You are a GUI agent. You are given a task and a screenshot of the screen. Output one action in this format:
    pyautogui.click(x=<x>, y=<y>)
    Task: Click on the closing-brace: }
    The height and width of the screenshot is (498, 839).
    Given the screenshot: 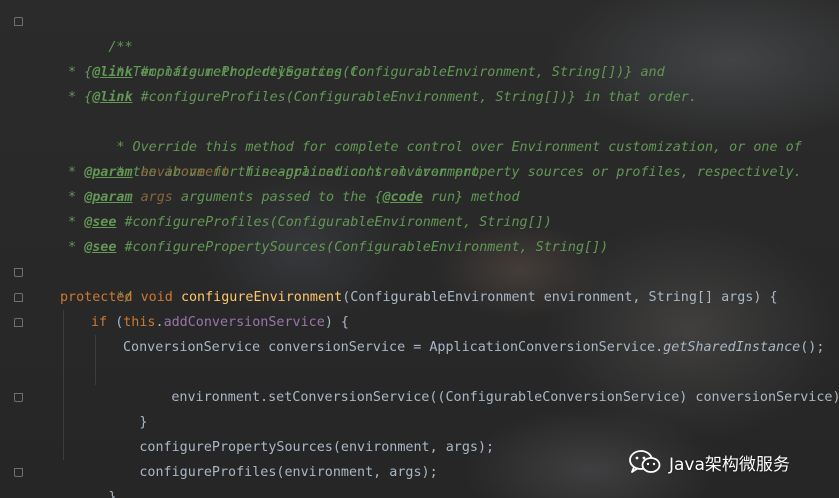 What is the action you would take?
    pyautogui.click(x=112, y=494)
    